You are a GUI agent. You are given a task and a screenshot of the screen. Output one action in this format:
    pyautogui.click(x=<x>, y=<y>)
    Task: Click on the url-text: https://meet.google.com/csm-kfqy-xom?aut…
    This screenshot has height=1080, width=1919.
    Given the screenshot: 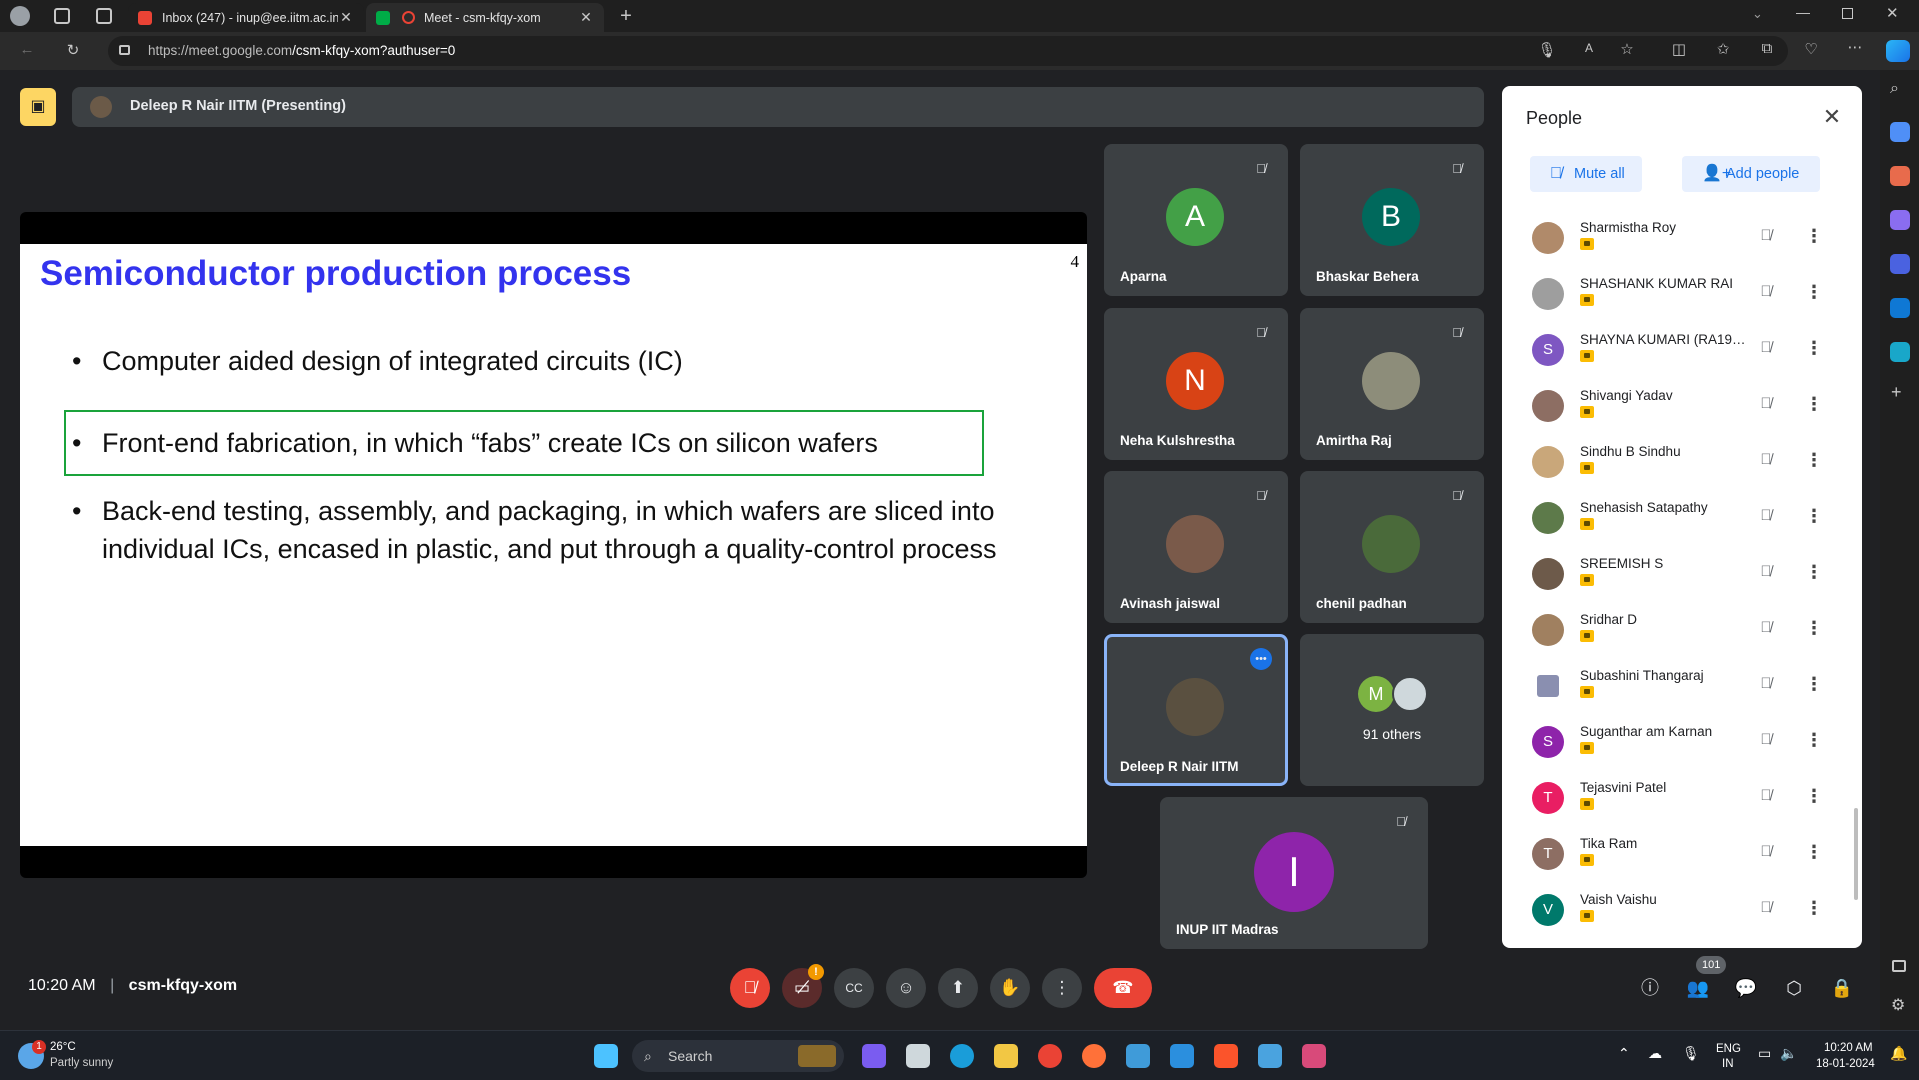 What is the action you would take?
    pyautogui.click(x=301, y=50)
    